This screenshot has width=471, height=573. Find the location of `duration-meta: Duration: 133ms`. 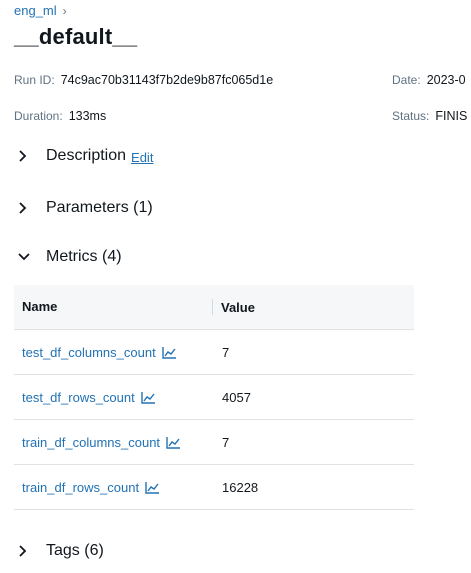

duration-meta: Duration: 133ms is located at coordinates (60, 116).